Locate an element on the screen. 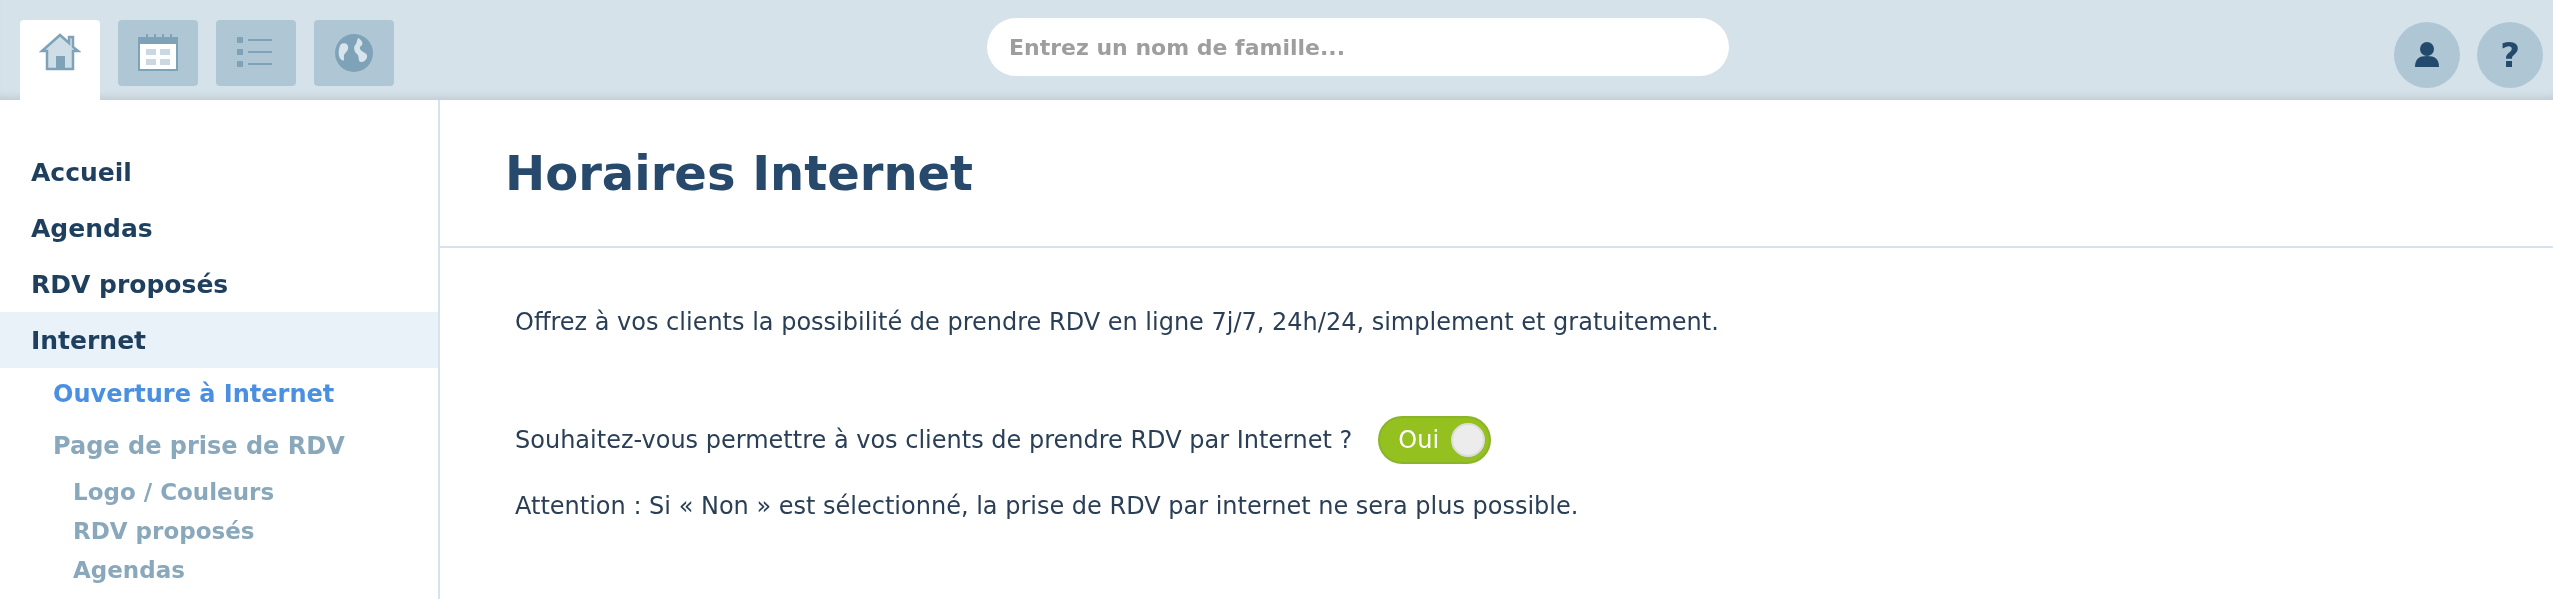 Image resolution: width=2553 pixels, height=599 pixels. toggle-switch: Oui is located at coordinates (1435, 440).